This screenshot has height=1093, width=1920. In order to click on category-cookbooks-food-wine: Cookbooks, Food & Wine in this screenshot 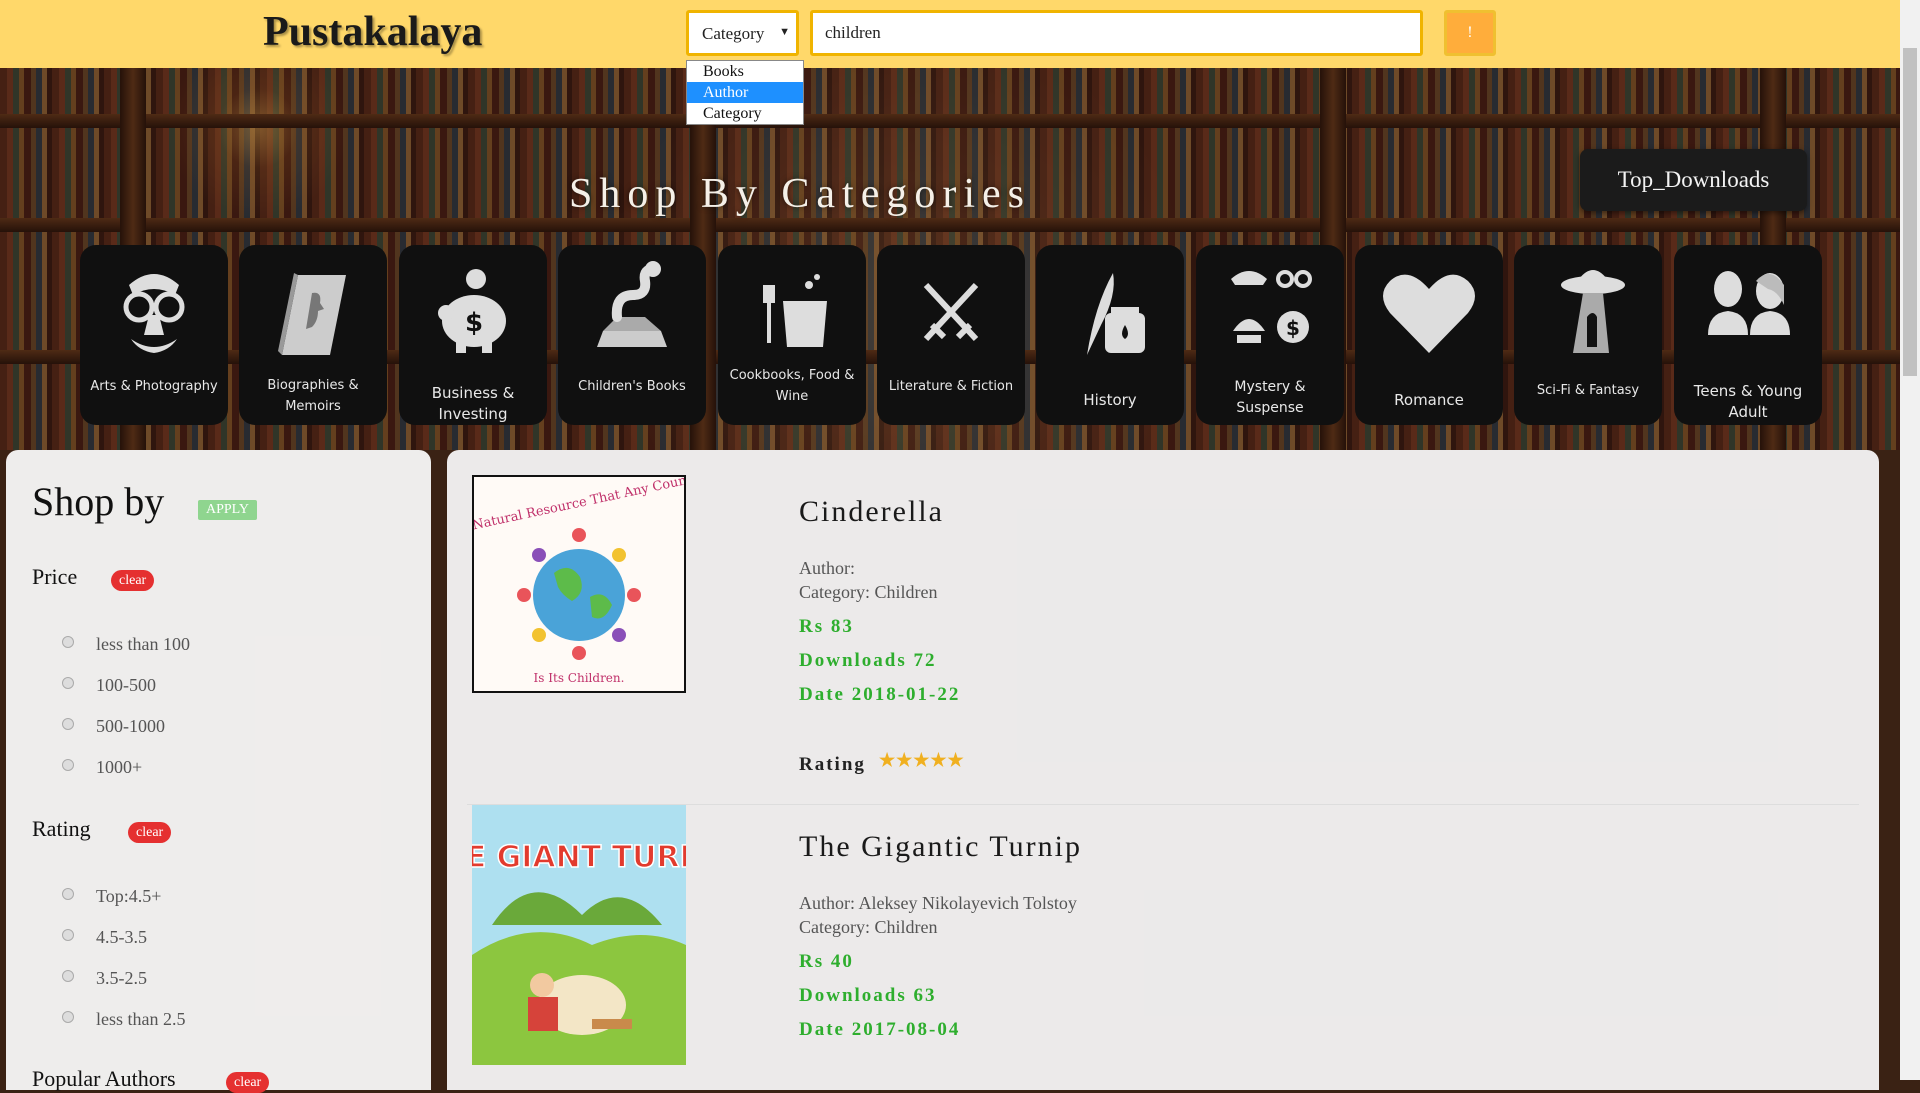, I will do `click(792, 335)`.